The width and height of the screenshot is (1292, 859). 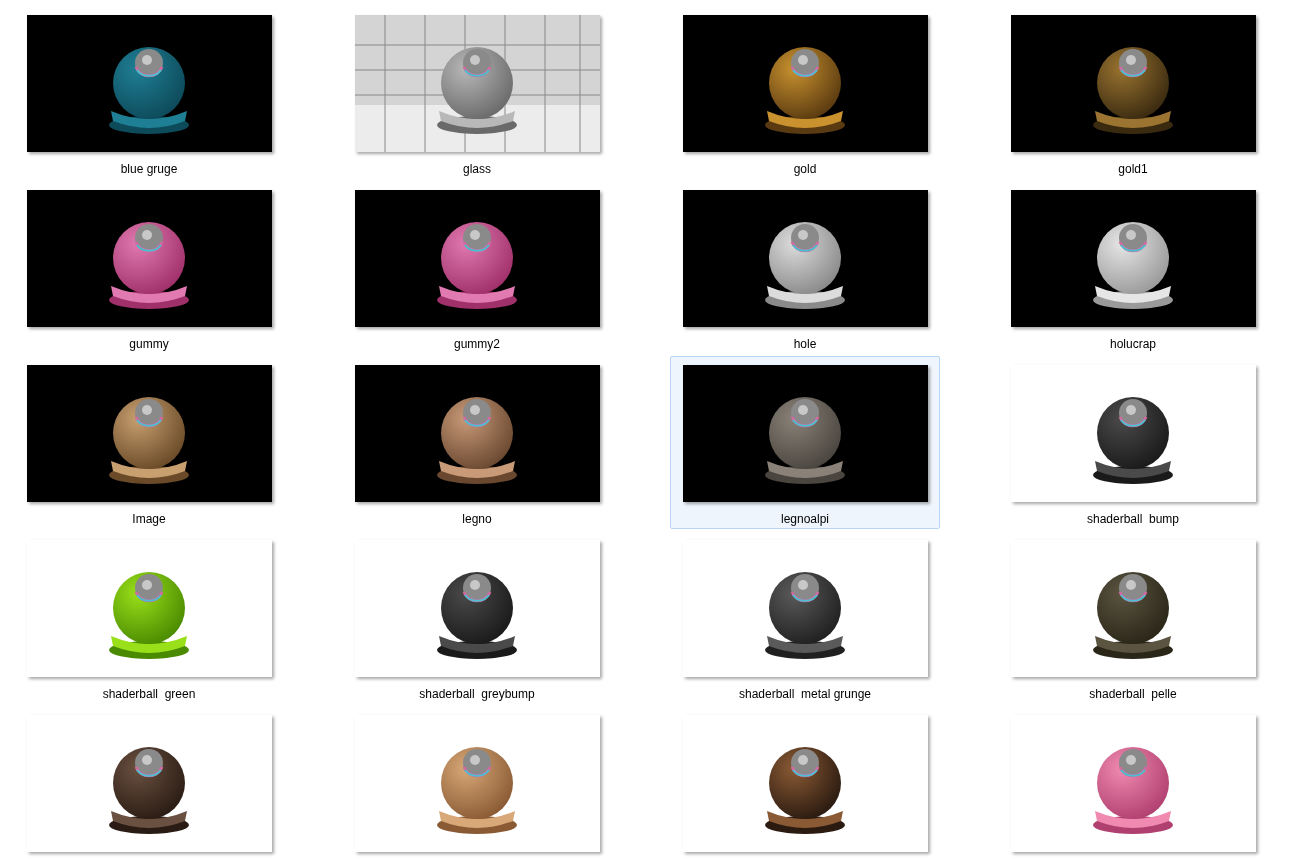 I want to click on file-name: gummy, so click(x=149, y=344).